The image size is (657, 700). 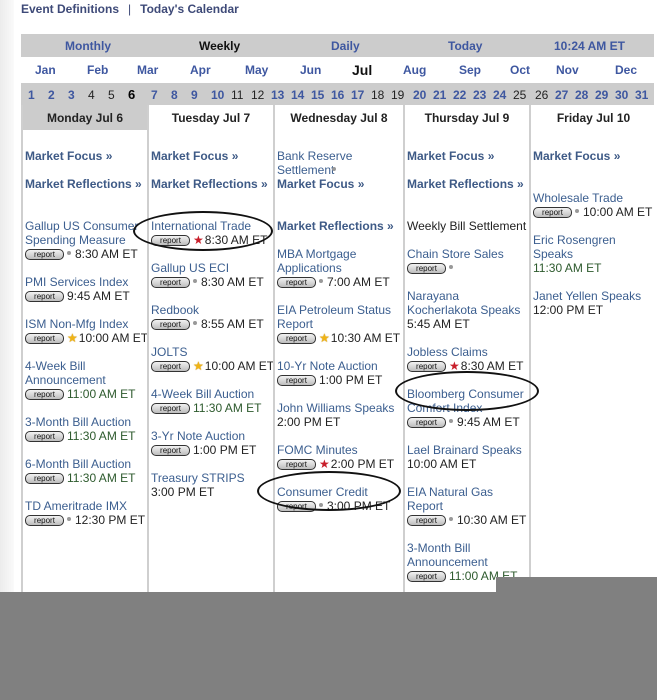 What do you see at coordinates (154, 95) in the screenshot?
I see `day-7: 7` at bounding box center [154, 95].